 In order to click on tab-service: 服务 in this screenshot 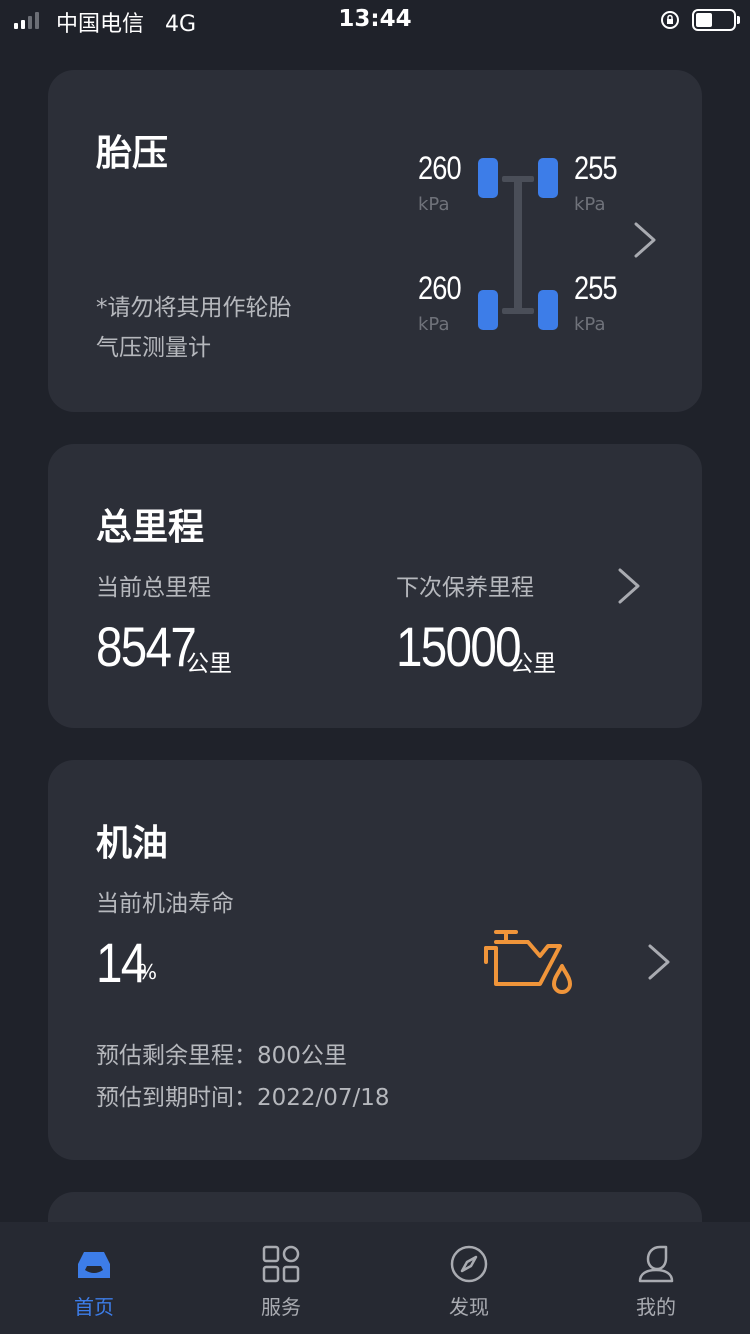, I will do `click(281, 1278)`.